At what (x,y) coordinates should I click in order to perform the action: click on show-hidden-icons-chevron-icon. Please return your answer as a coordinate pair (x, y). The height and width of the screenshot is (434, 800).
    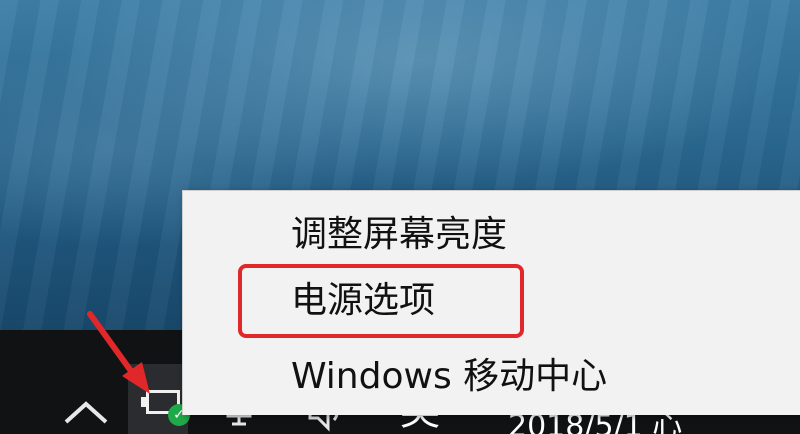
    Looking at the image, I should click on (86, 412).